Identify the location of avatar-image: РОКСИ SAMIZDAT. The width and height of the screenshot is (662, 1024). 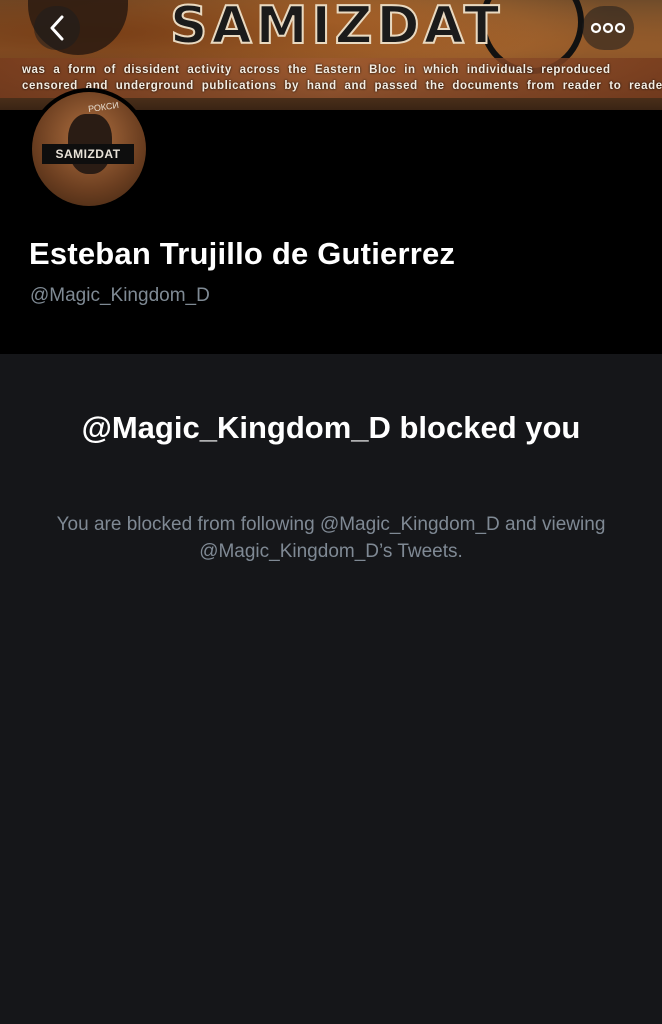
(89, 149).